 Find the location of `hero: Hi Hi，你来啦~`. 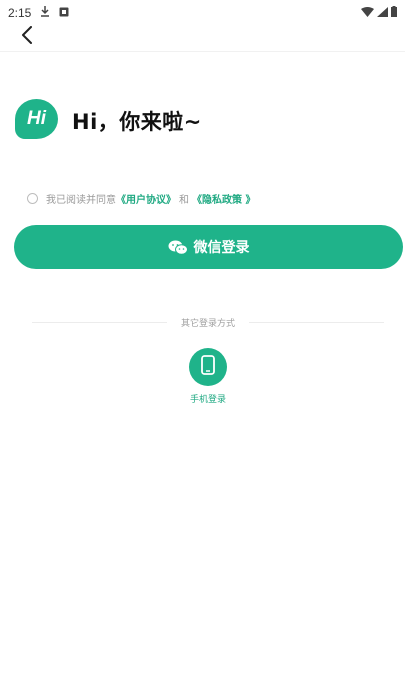

hero: Hi Hi，你来啦~ is located at coordinates (108, 120).